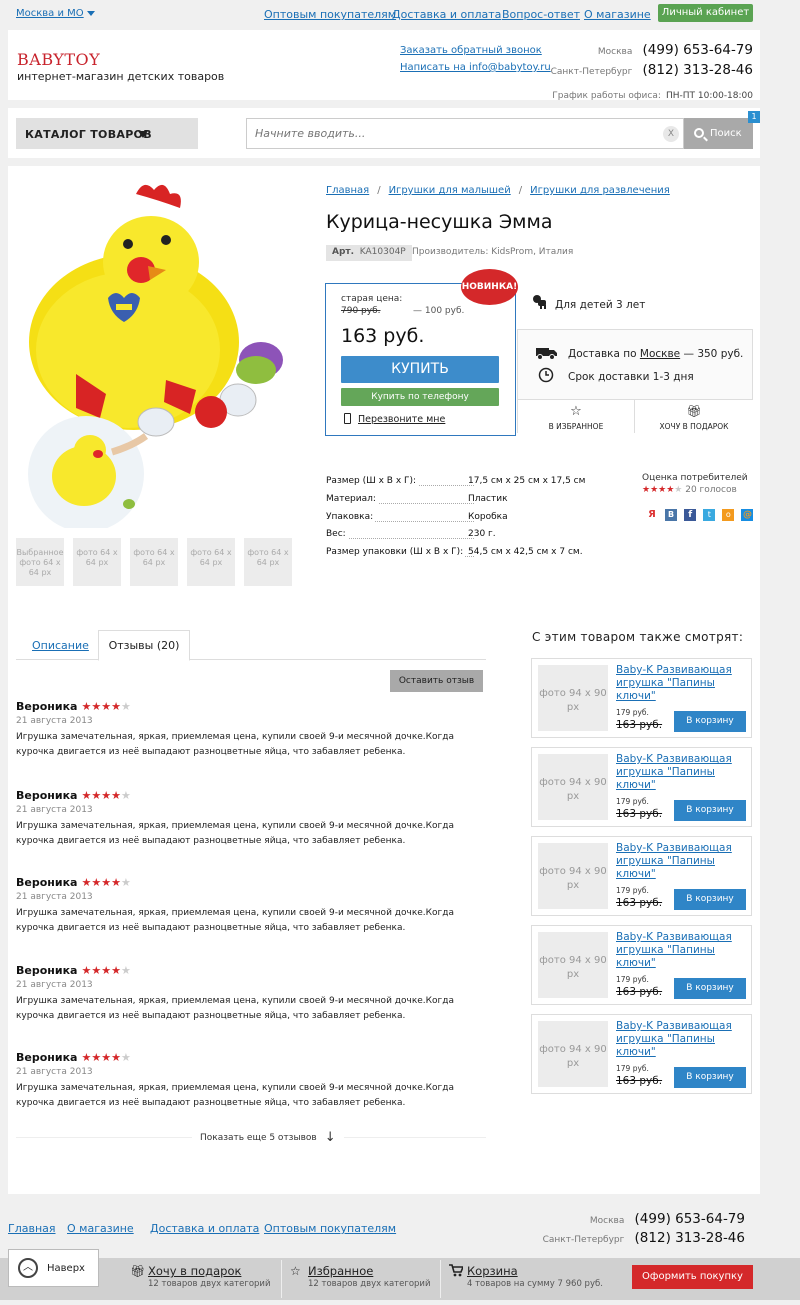 The image size is (800, 1305). What do you see at coordinates (718, 133) in the screenshot?
I see `search-button: Поиск` at bounding box center [718, 133].